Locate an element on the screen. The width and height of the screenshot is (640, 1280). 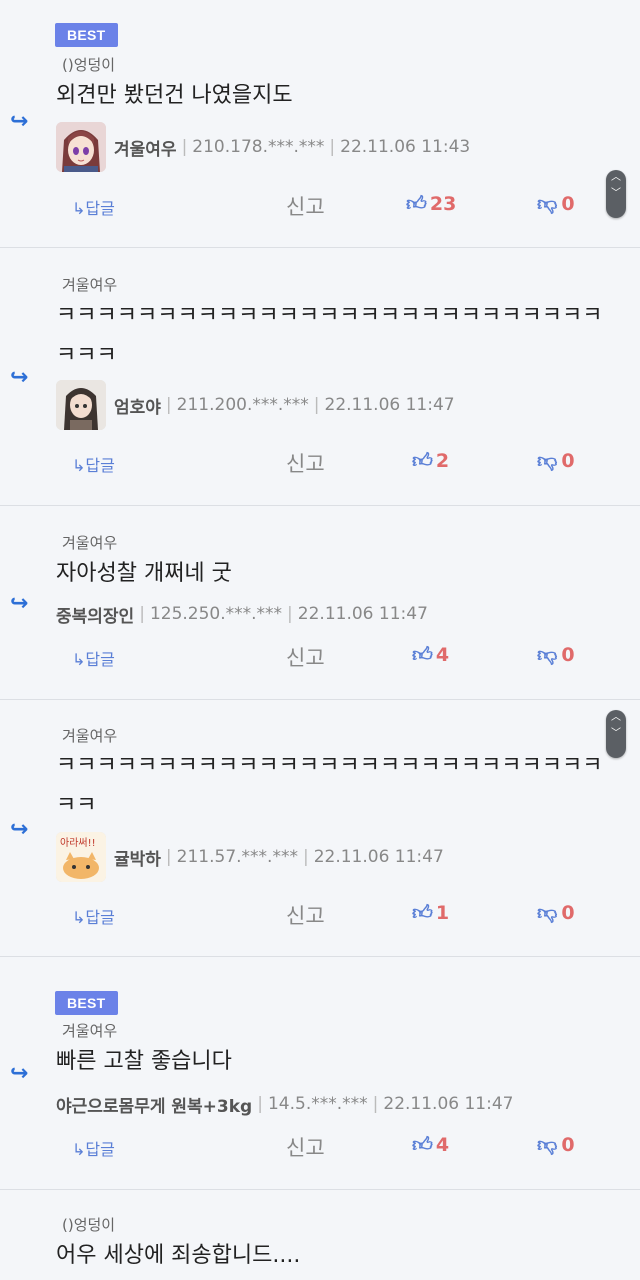
author-nick: 엄호야 is located at coordinates (137, 405).